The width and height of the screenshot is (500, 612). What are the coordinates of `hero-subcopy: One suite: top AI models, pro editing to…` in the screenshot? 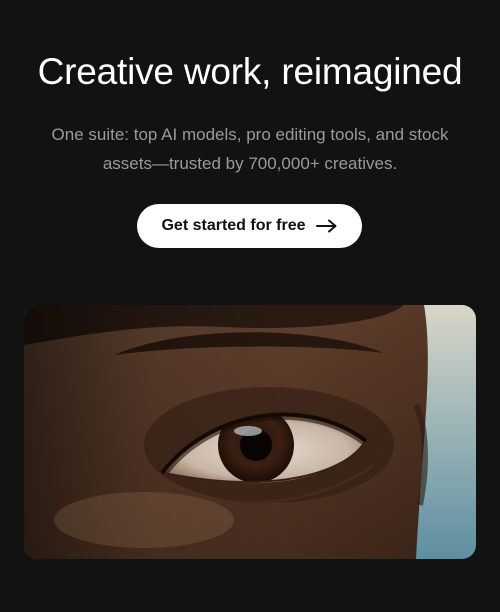 It's located at (250, 149).